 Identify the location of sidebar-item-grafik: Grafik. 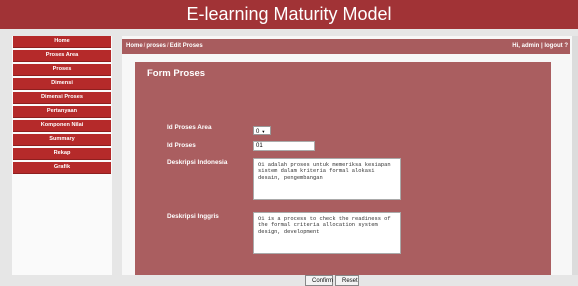
(62, 168).